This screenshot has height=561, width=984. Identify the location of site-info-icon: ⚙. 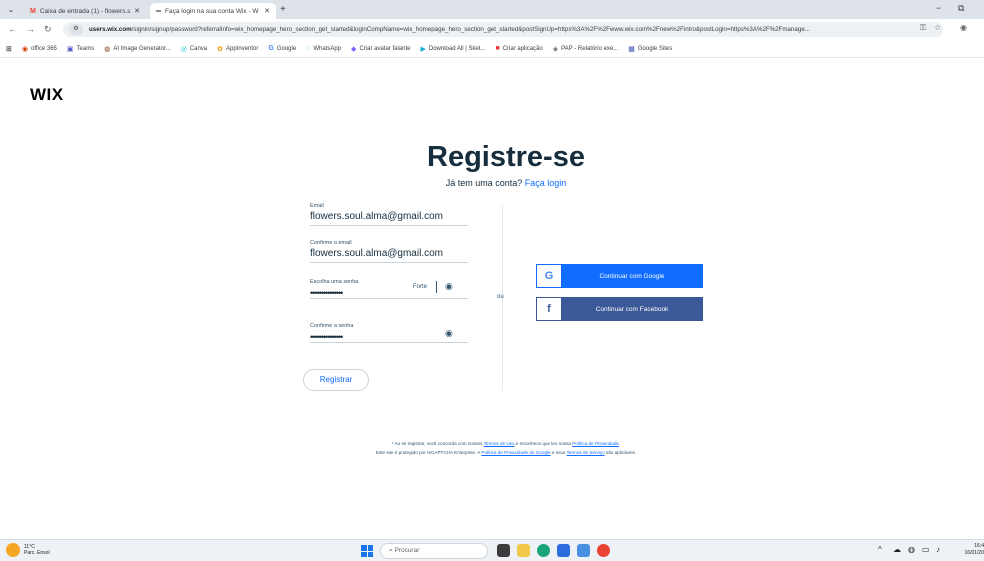
(76, 29).